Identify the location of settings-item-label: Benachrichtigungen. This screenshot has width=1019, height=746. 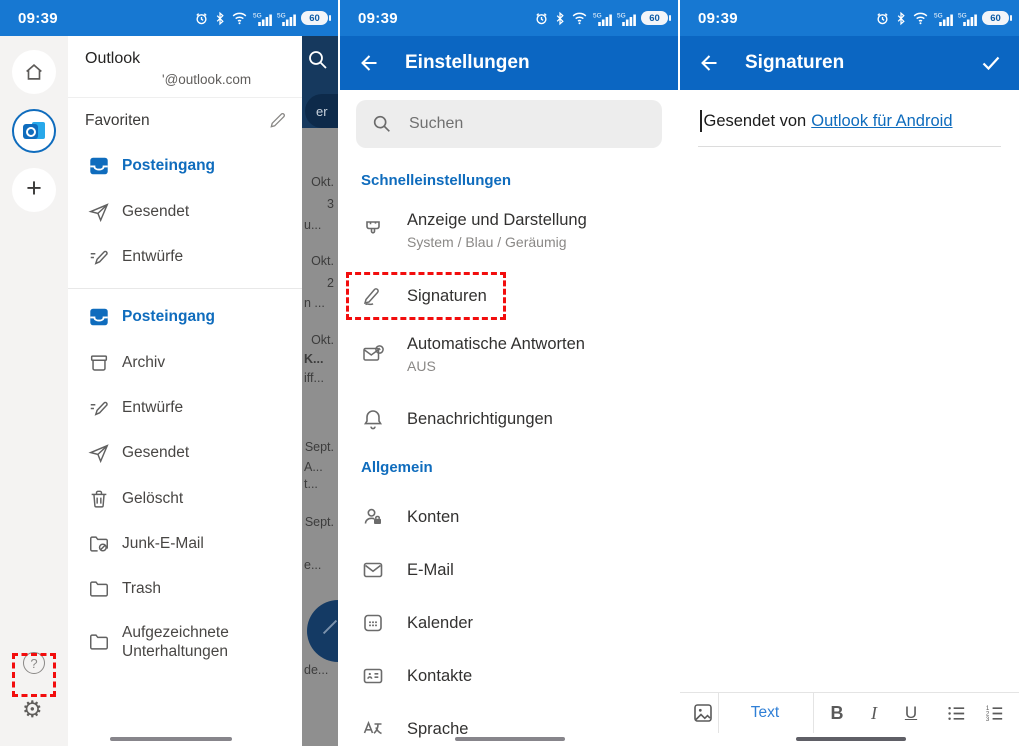
(480, 418).